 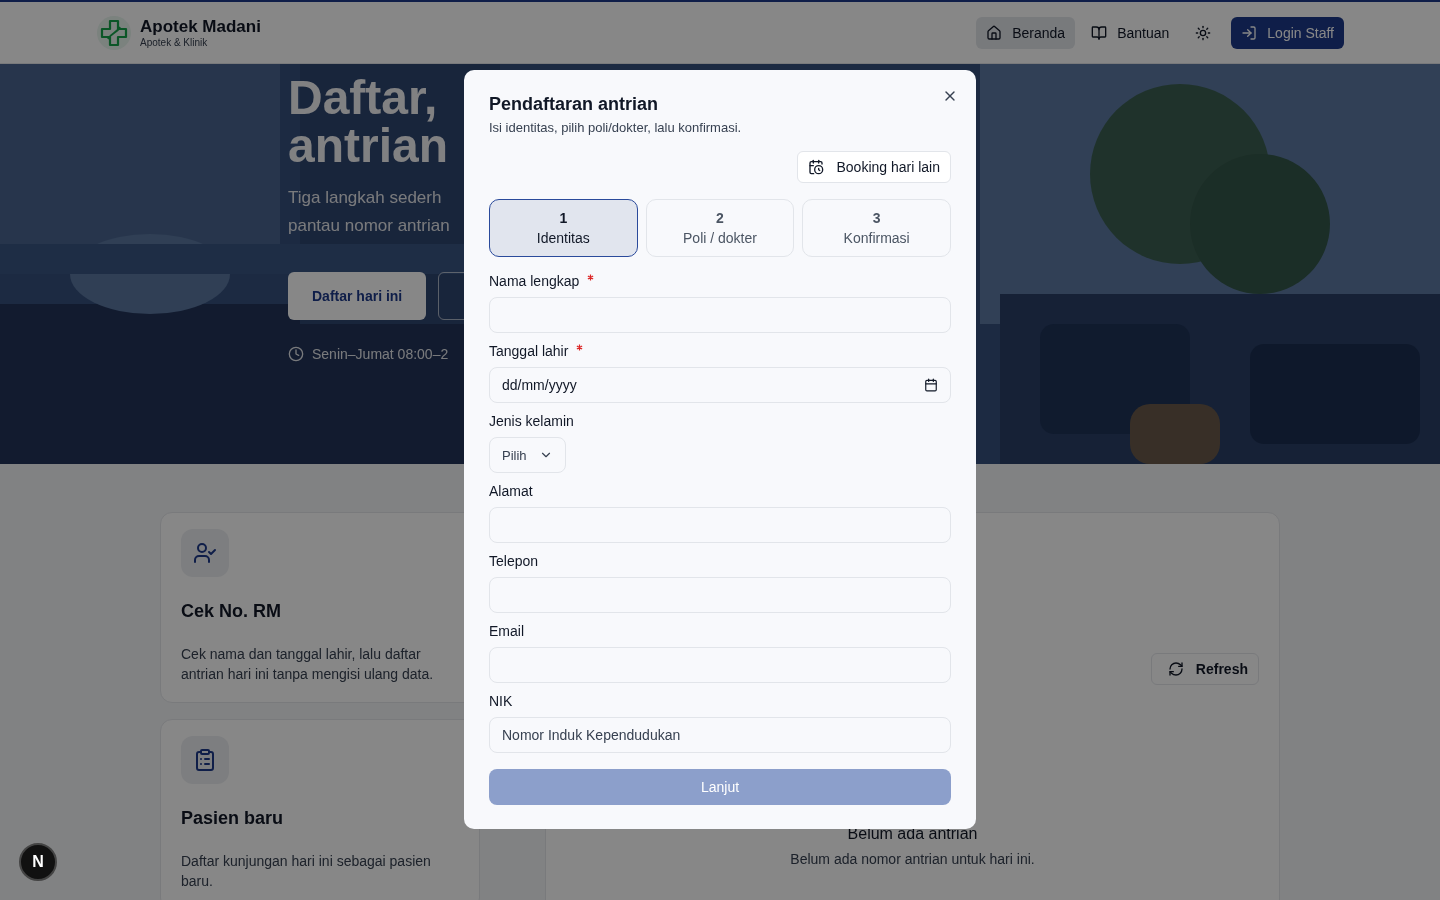 What do you see at coordinates (174, 42) in the screenshot?
I see `brand-tagline: Apotek & Klinik` at bounding box center [174, 42].